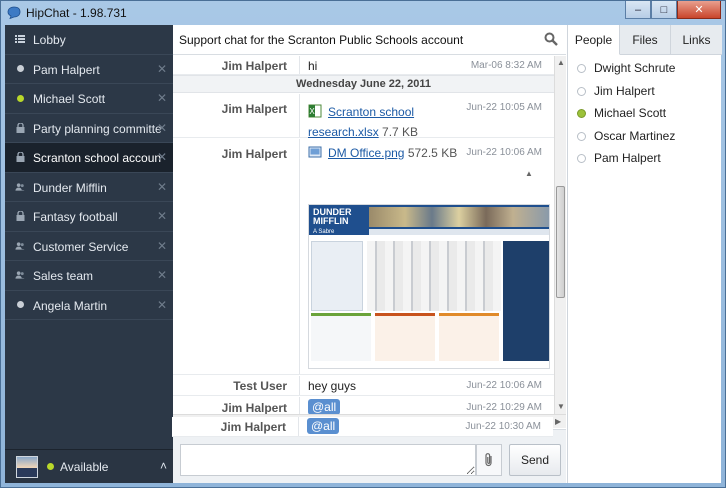  What do you see at coordinates (313, 66) in the screenshot?
I see `message-text: hi` at bounding box center [313, 66].